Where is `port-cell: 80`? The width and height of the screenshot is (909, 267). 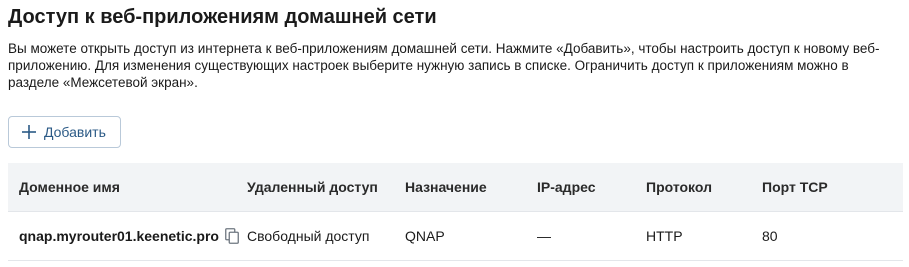
port-cell: 80 is located at coordinates (770, 236).